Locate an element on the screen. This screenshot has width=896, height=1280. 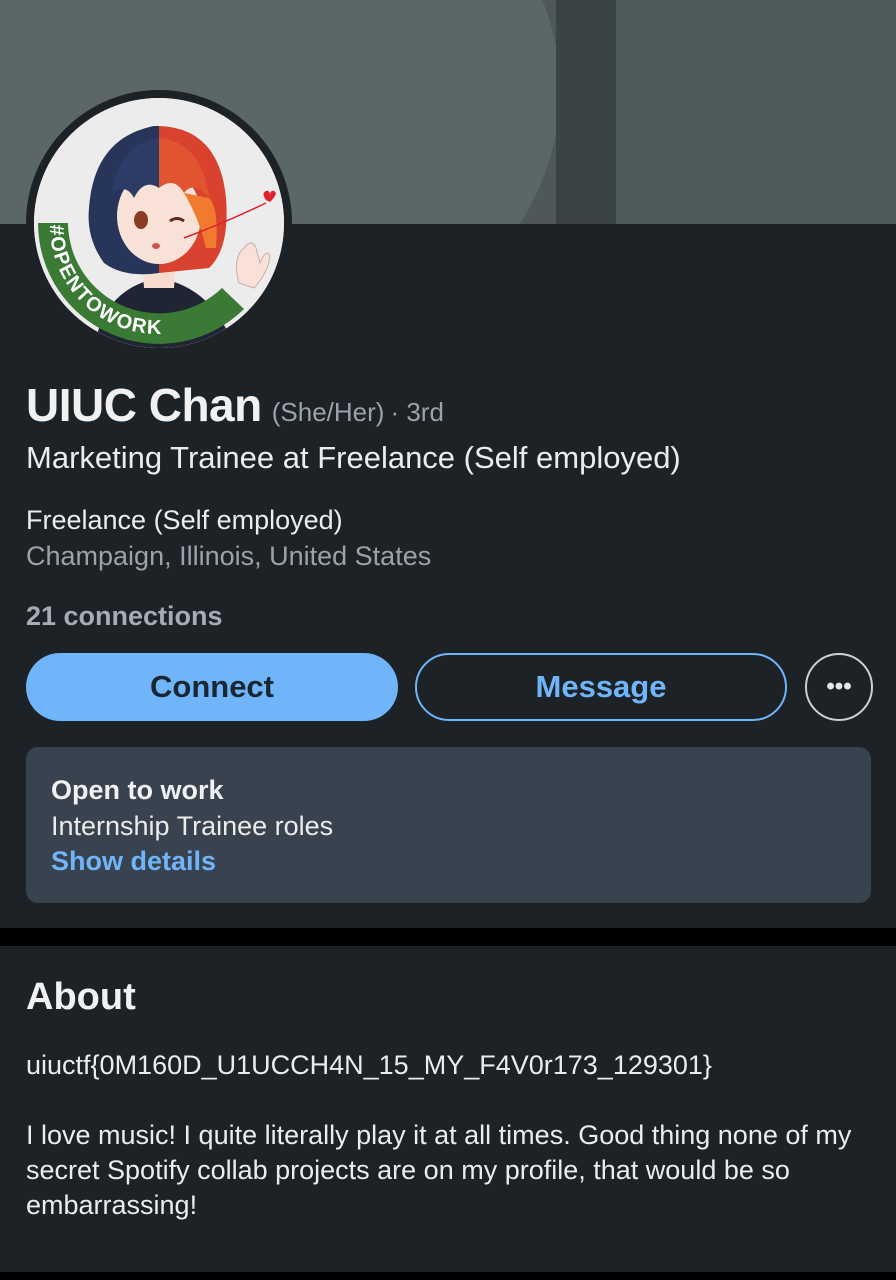
more-icon: ••• is located at coordinates (839, 686).